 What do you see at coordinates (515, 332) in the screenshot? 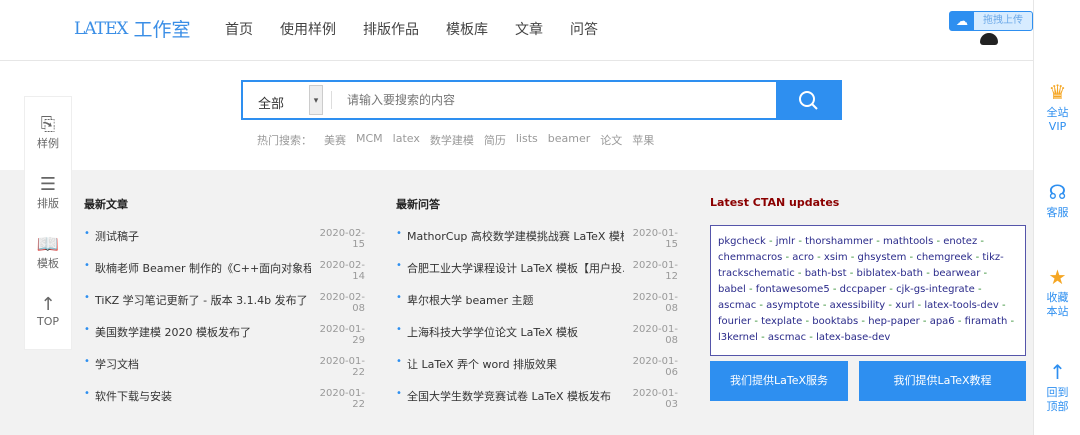
I see `item-title: 上海科技大学学位论文 LaTeX 模板` at bounding box center [515, 332].